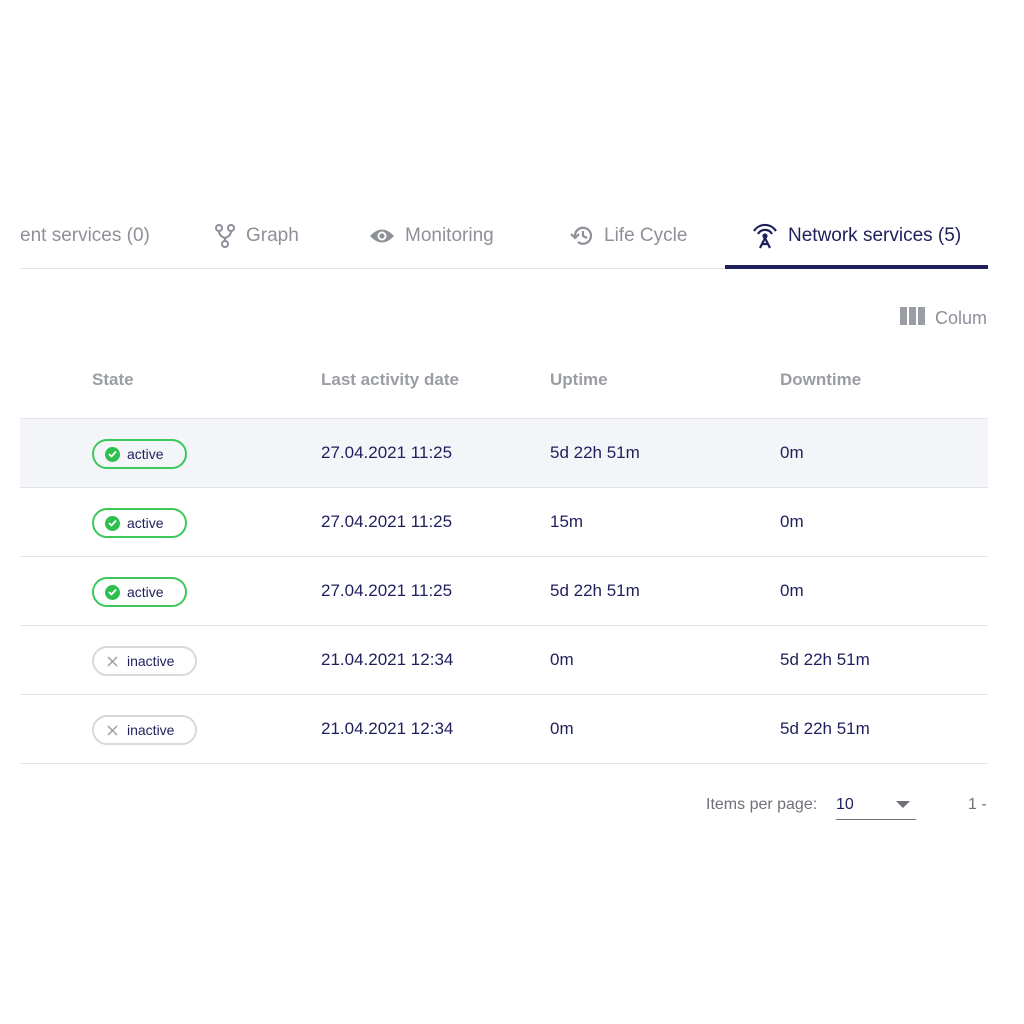 The width and height of the screenshot is (1024, 1024). I want to click on paginator: Items per page: 10 1 -, so click(504, 805).